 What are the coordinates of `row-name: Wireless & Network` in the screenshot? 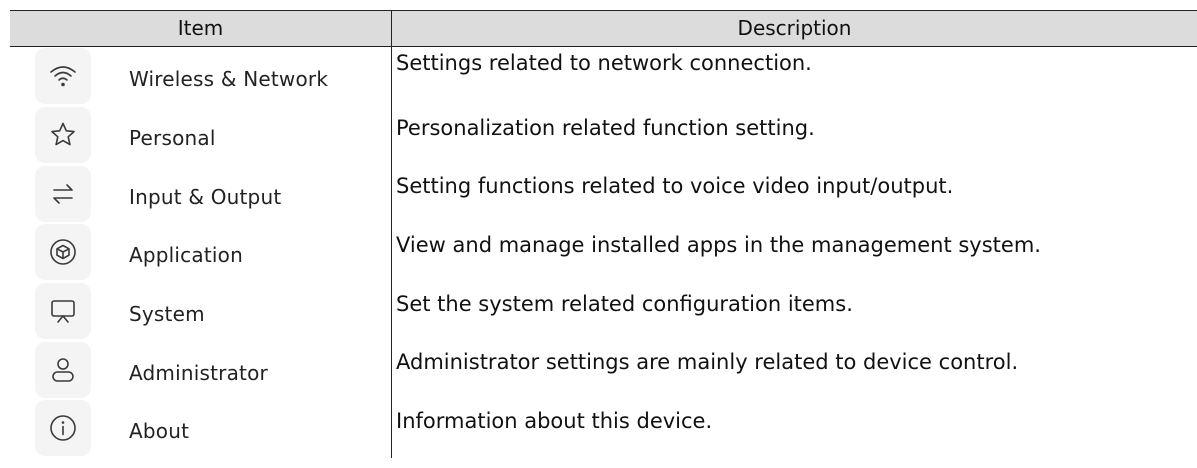 It's located at (229, 79).